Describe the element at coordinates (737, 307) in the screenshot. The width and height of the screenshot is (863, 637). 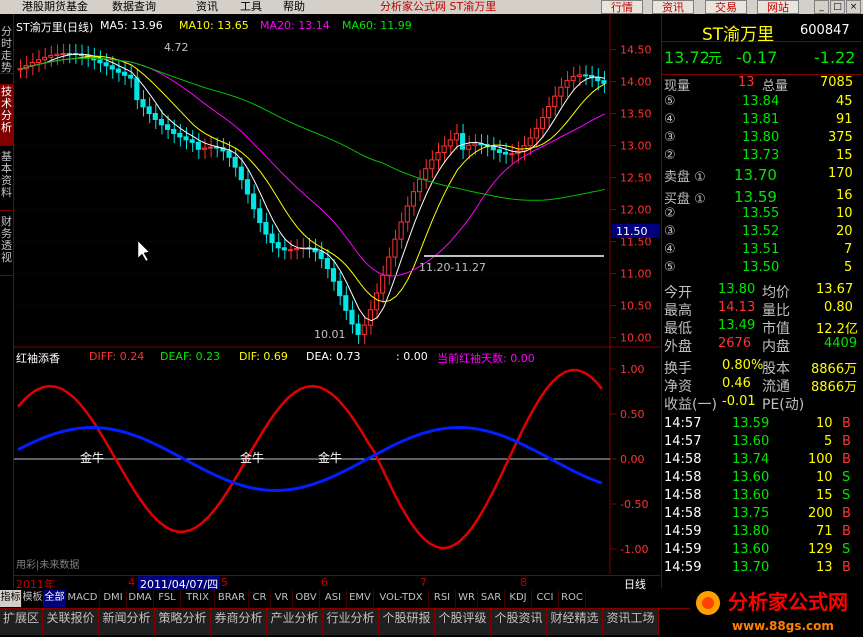
I see `stat-value: 14.13` at that location.